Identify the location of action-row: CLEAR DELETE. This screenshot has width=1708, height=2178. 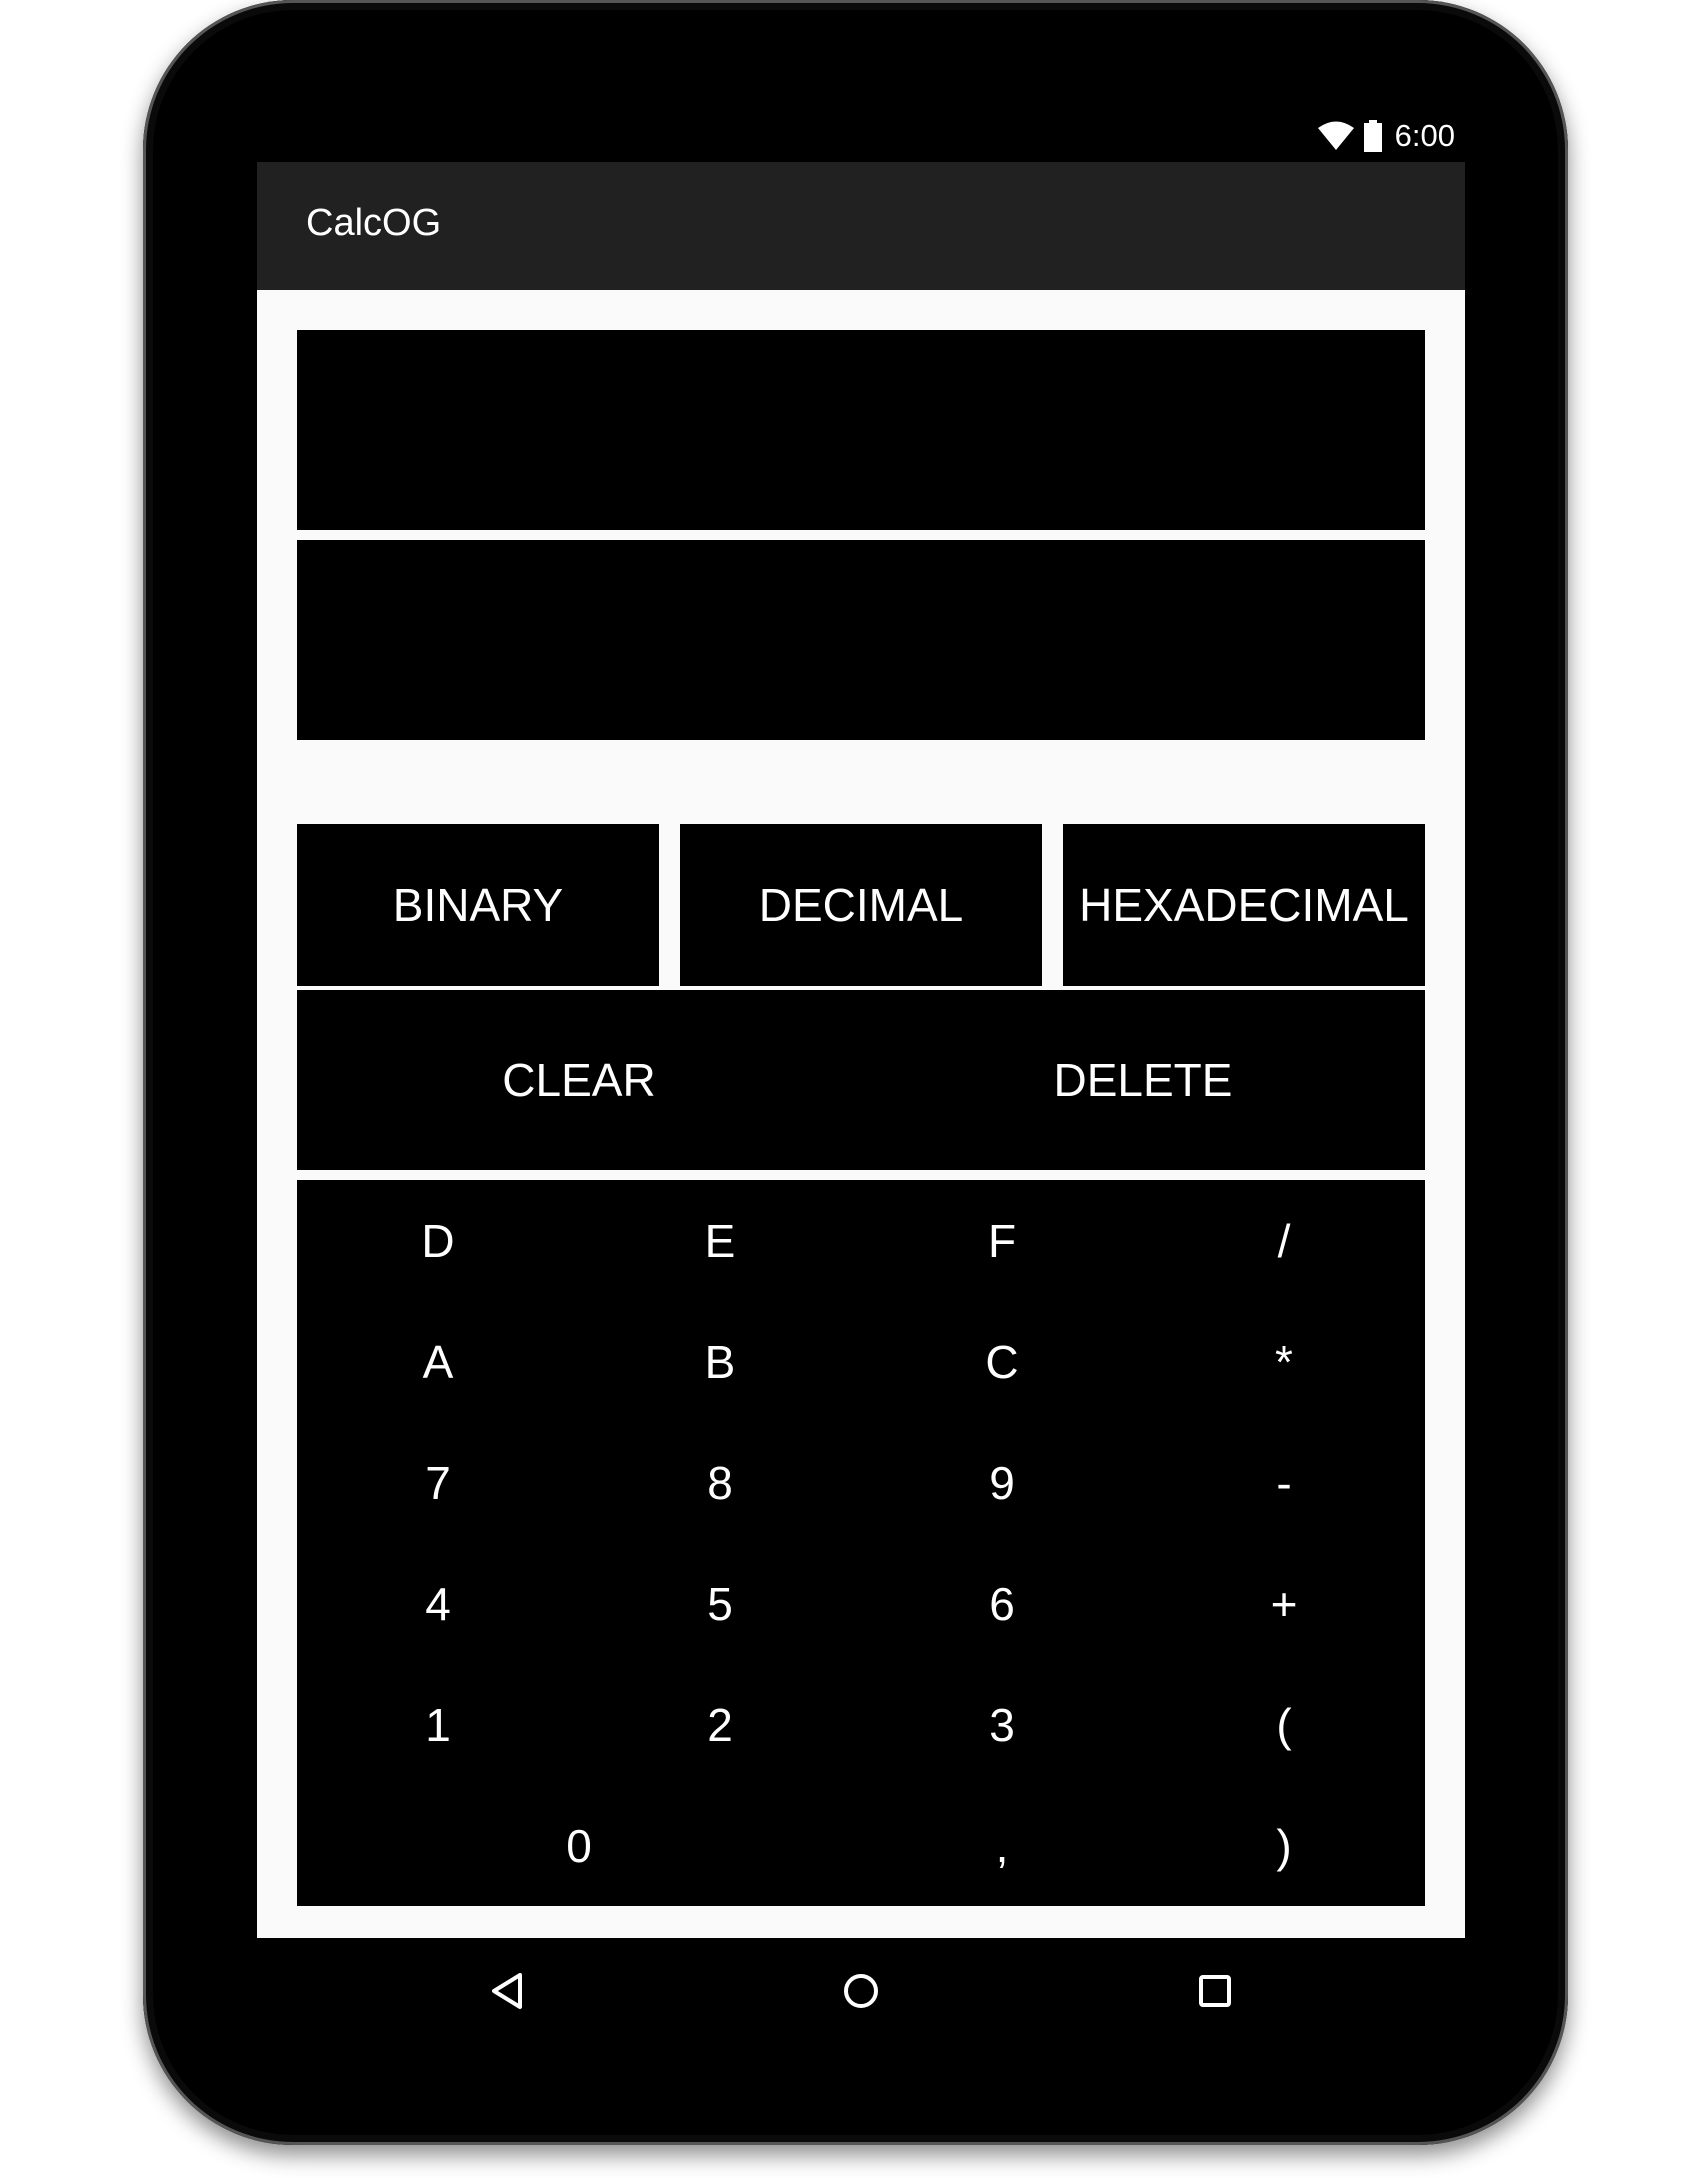
(861, 1080).